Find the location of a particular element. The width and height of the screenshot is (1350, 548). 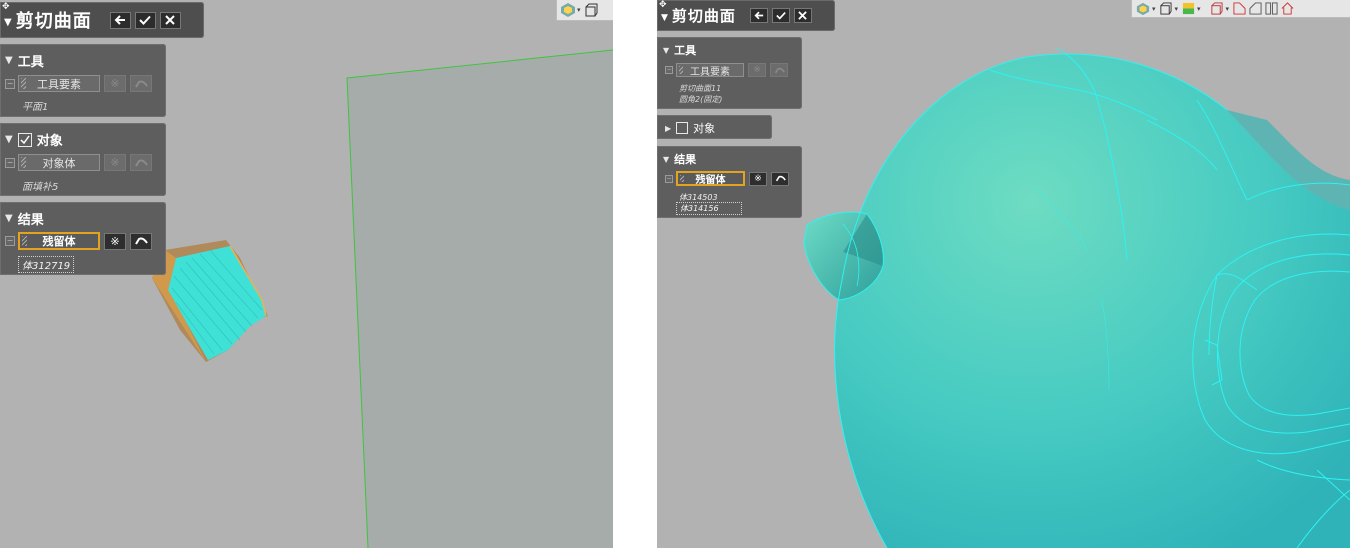

view-toolbar: ▾ ▾ ▾ ▾ is located at coordinates (1240, 9).